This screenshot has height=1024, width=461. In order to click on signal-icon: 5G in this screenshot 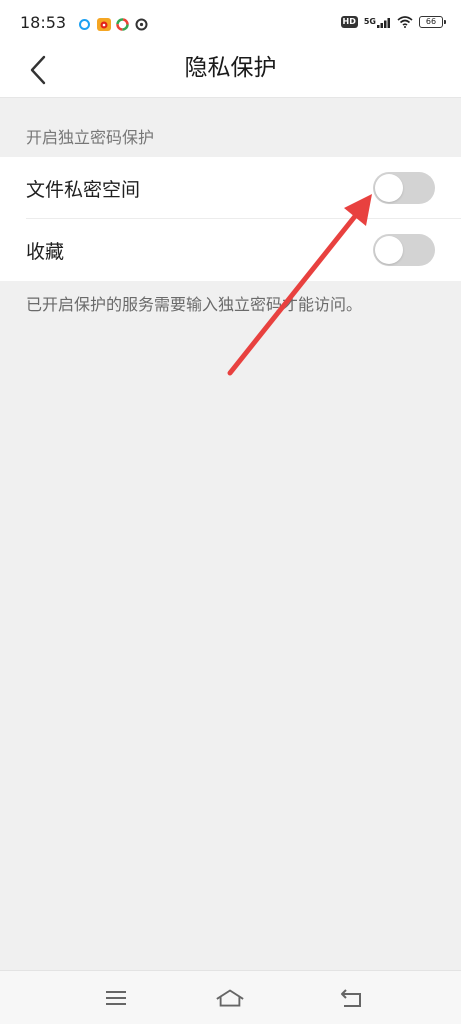, I will do `click(377, 22)`.